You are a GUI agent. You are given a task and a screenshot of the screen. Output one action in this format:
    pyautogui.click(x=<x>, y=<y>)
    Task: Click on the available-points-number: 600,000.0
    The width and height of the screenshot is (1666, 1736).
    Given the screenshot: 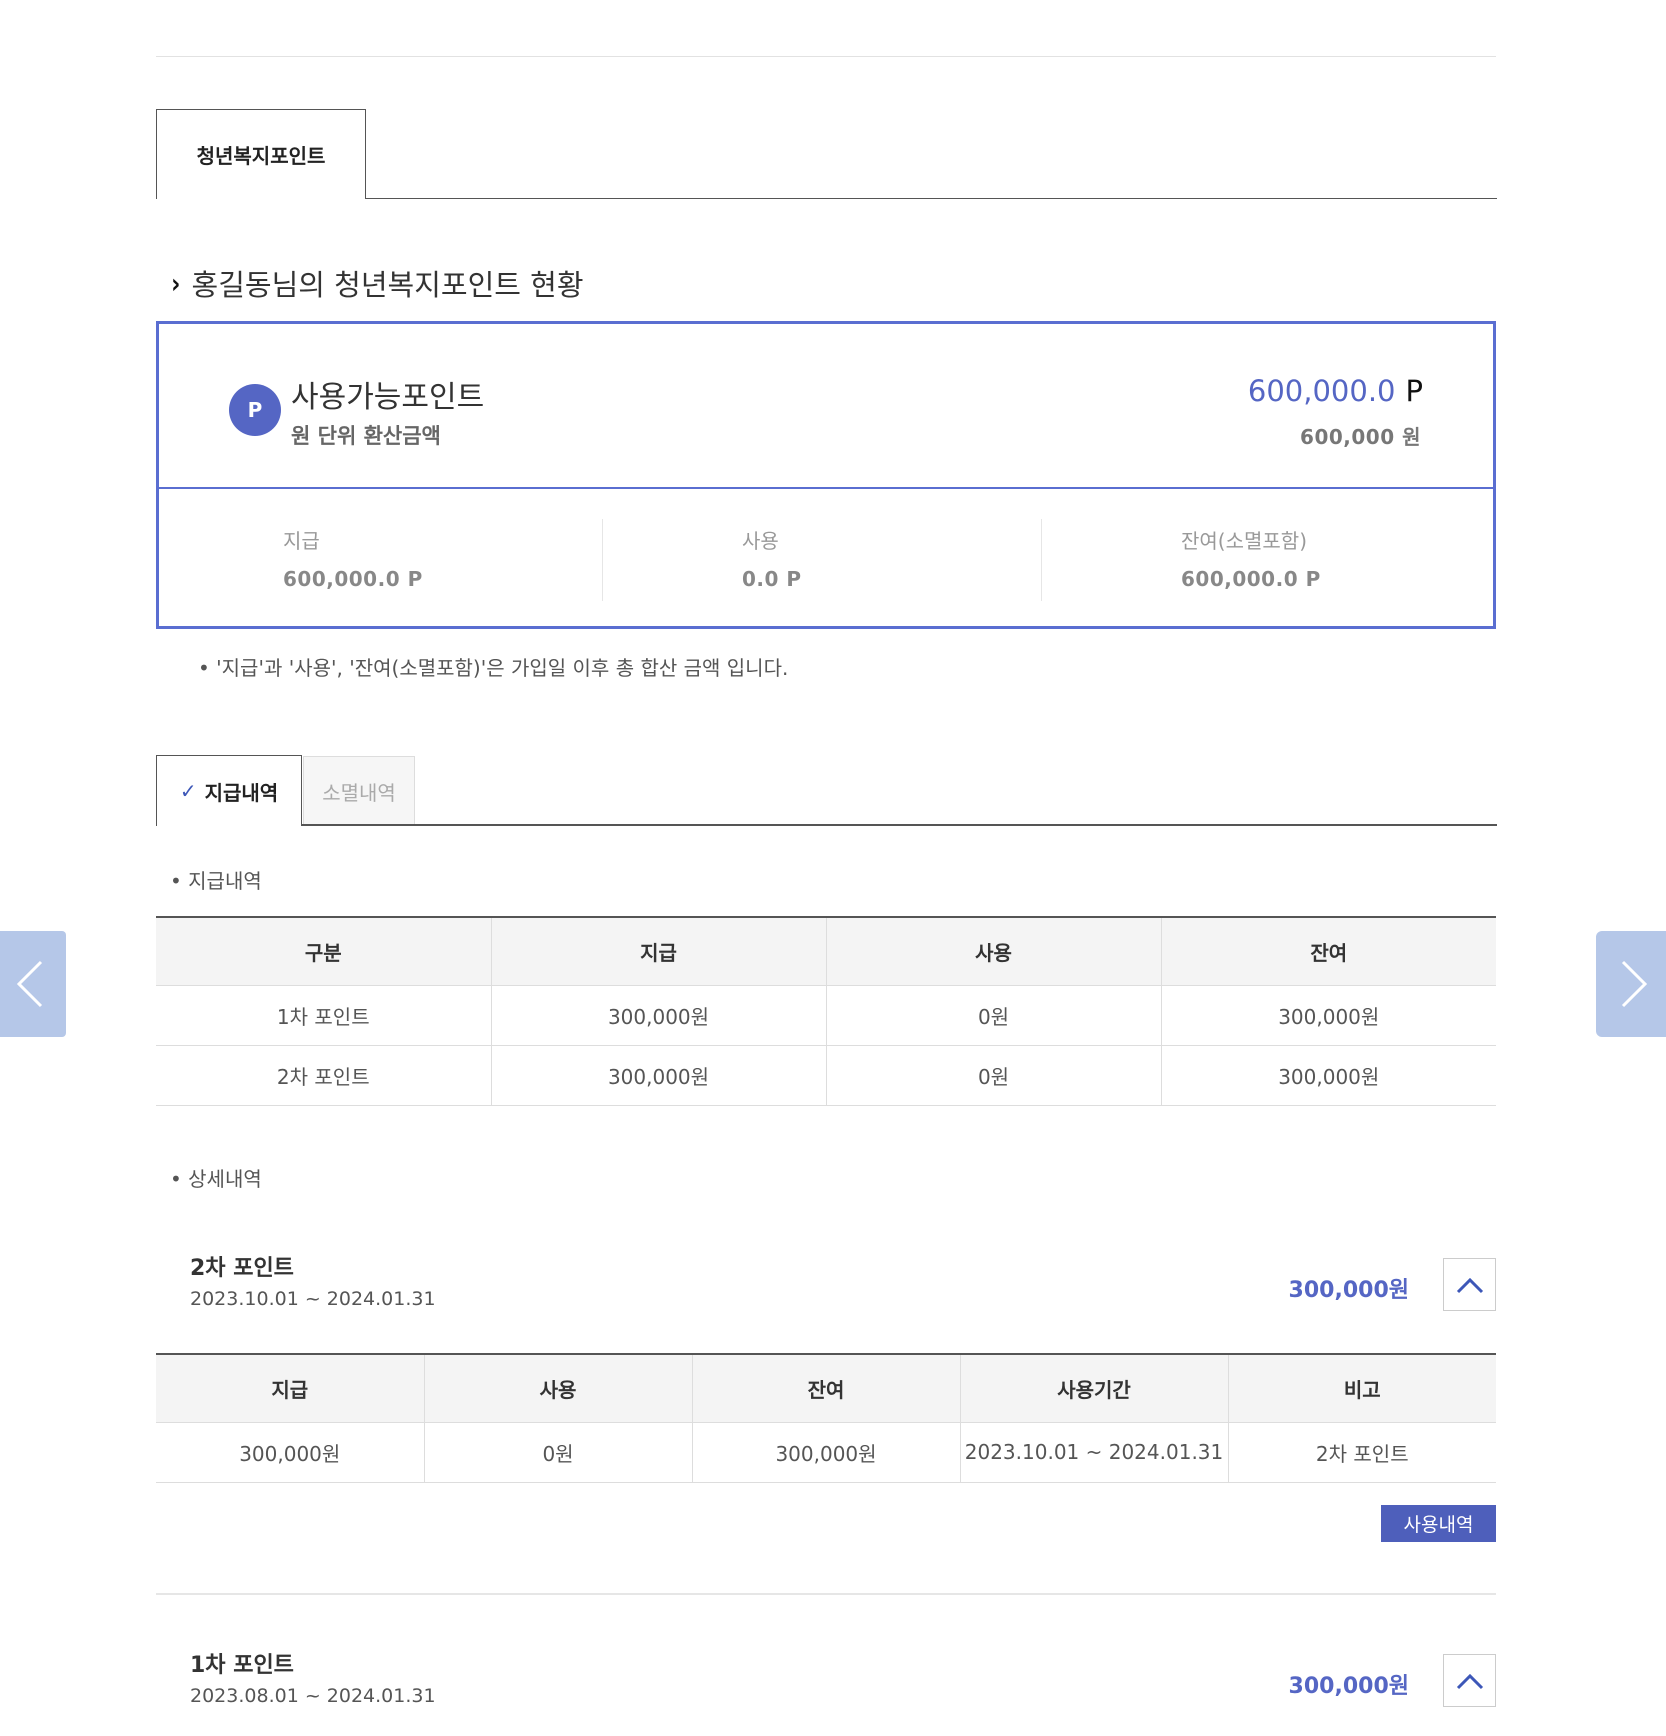 What is the action you would take?
    pyautogui.click(x=1321, y=391)
    